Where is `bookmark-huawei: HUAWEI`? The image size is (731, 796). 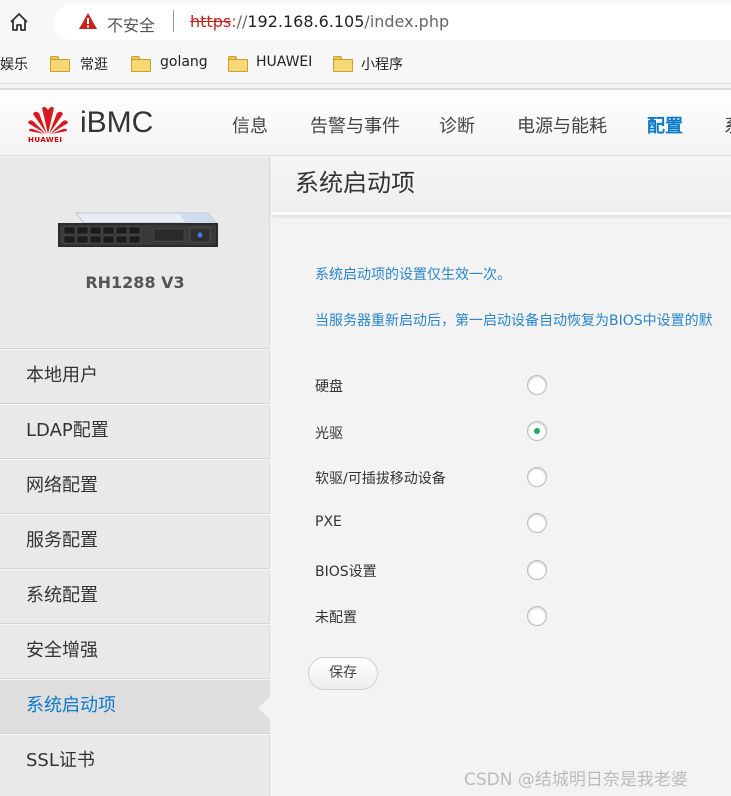
bookmark-huawei: HUAWEI is located at coordinates (273, 65).